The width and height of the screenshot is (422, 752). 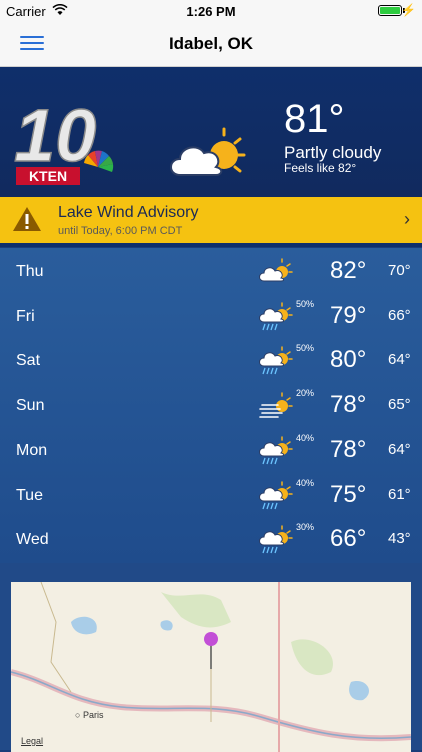 What do you see at coordinates (211, 450) in the screenshot?
I see `forecast-row: Mon 40% 78° 64°` at bounding box center [211, 450].